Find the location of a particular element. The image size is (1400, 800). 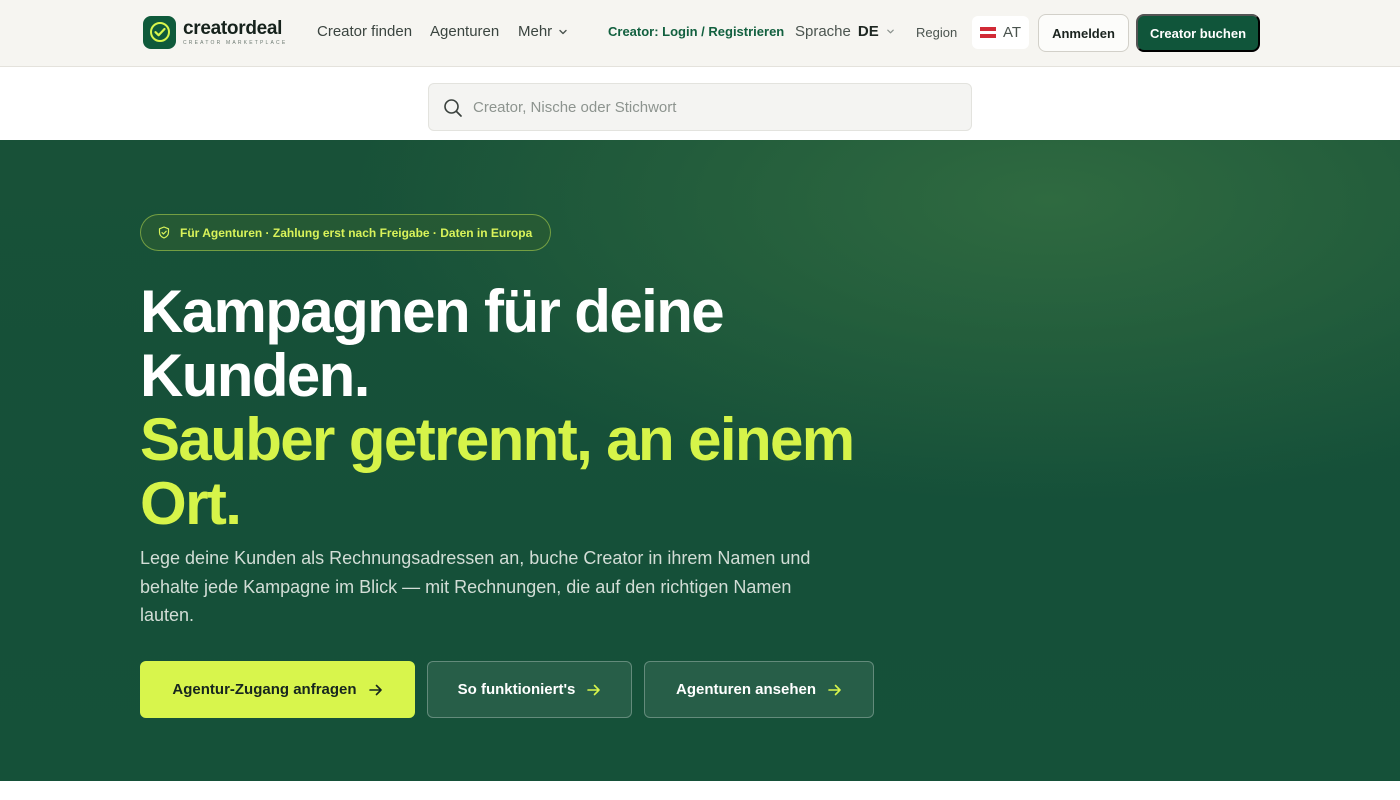

logo-text: creatordeal CREATOR MARKETPLACE is located at coordinates (235, 32).